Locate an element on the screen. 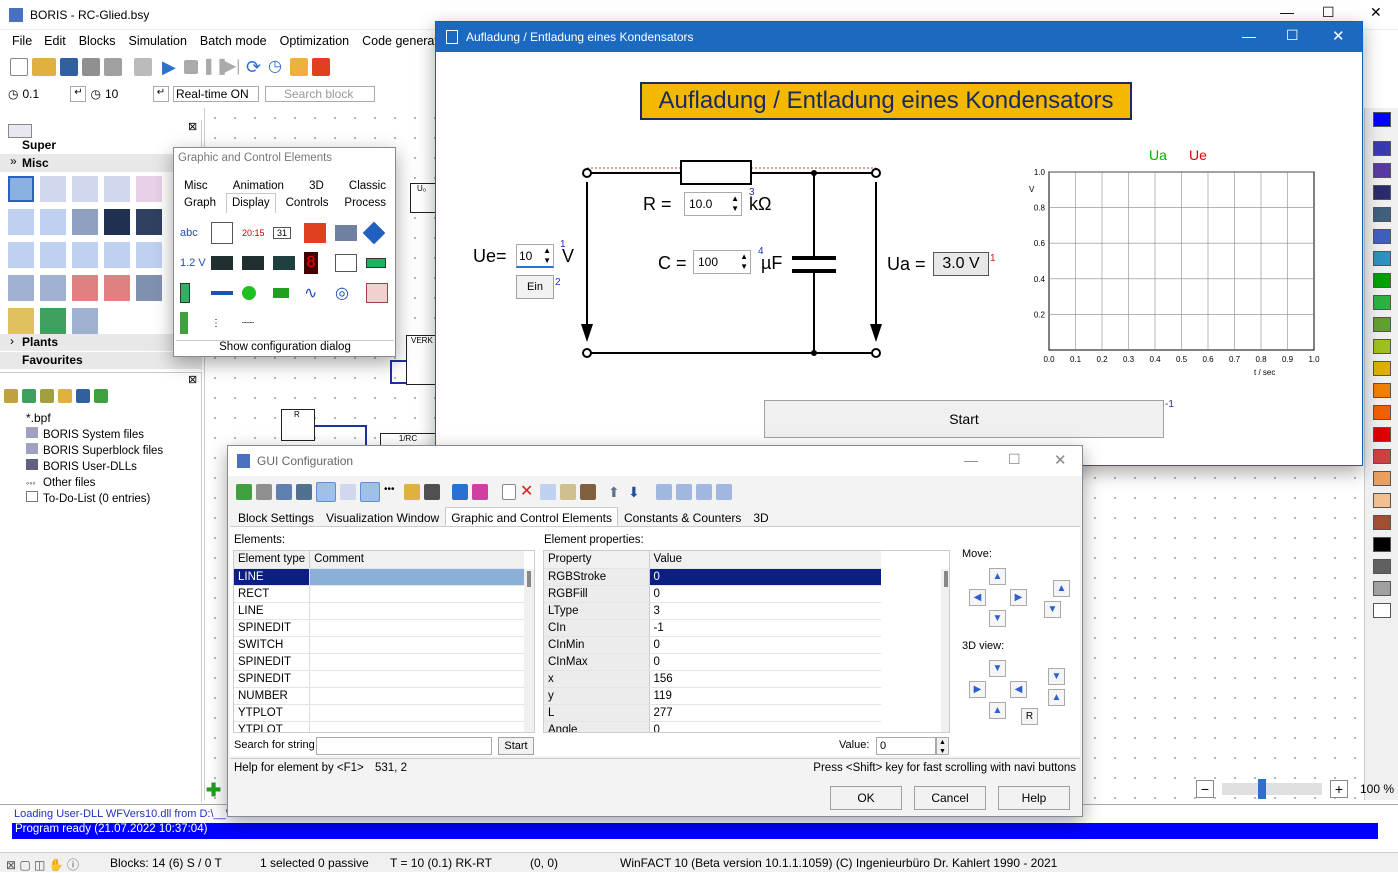  vis-minimize-button: — is located at coordinates (1249, 36).